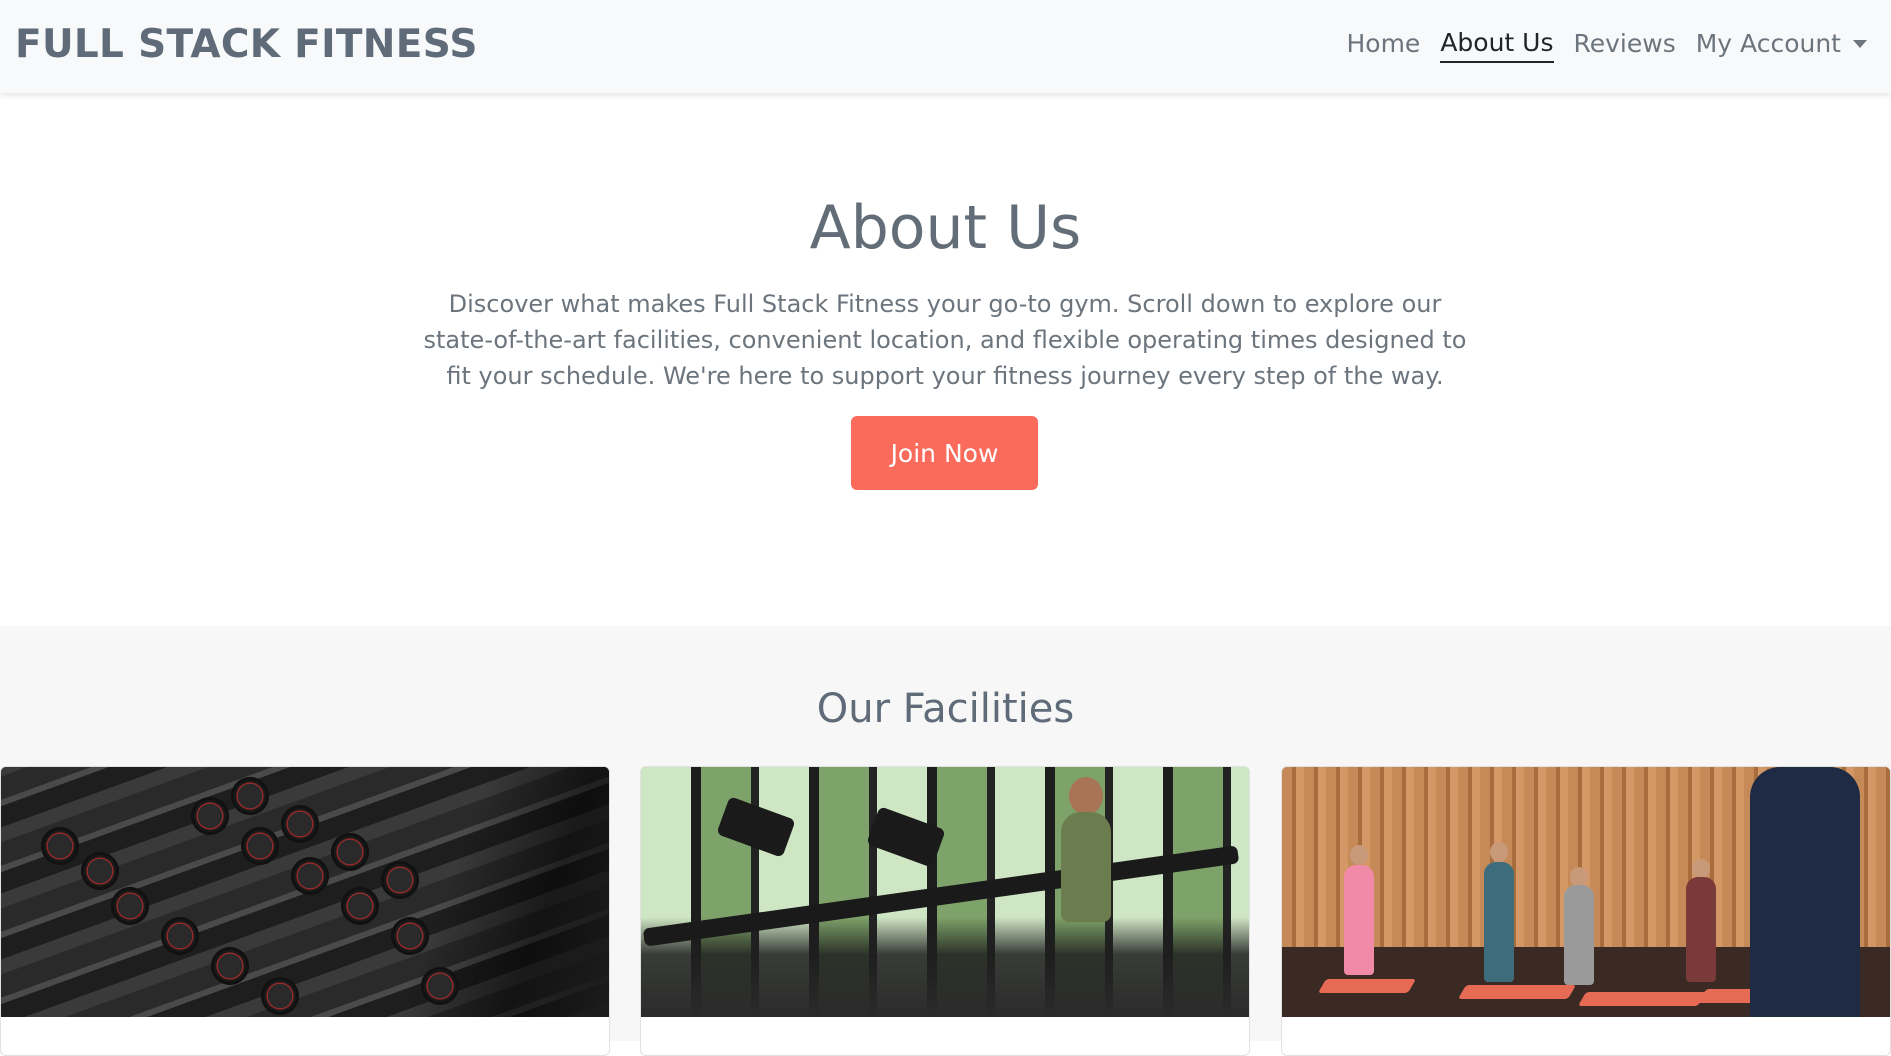 This screenshot has width=1891, height=1056. What do you see at coordinates (1860, 43) in the screenshot?
I see `caret-down-icon` at bounding box center [1860, 43].